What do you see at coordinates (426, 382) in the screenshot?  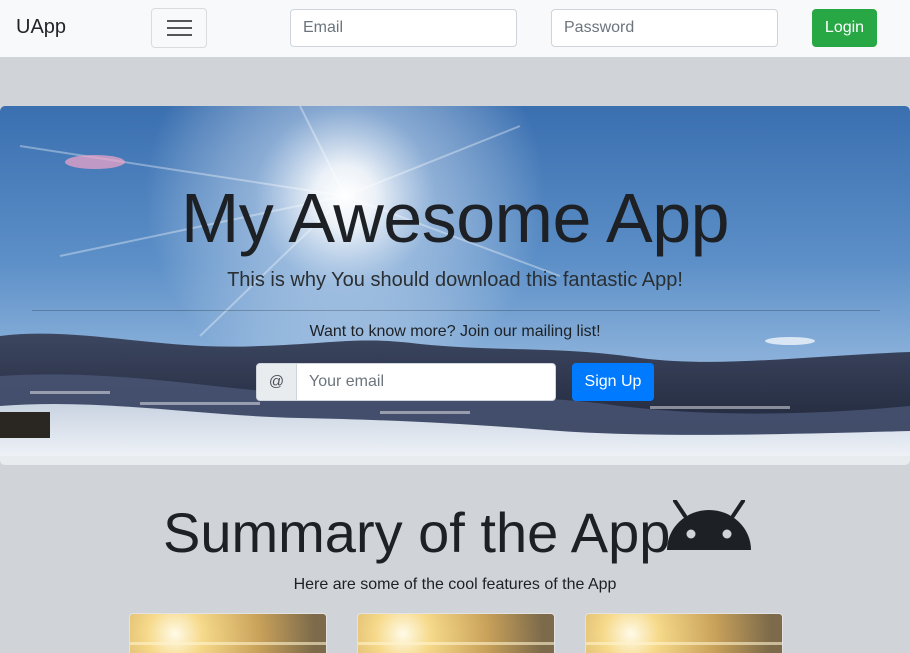 I see `mailing-email-input` at bounding box center [426, 382].